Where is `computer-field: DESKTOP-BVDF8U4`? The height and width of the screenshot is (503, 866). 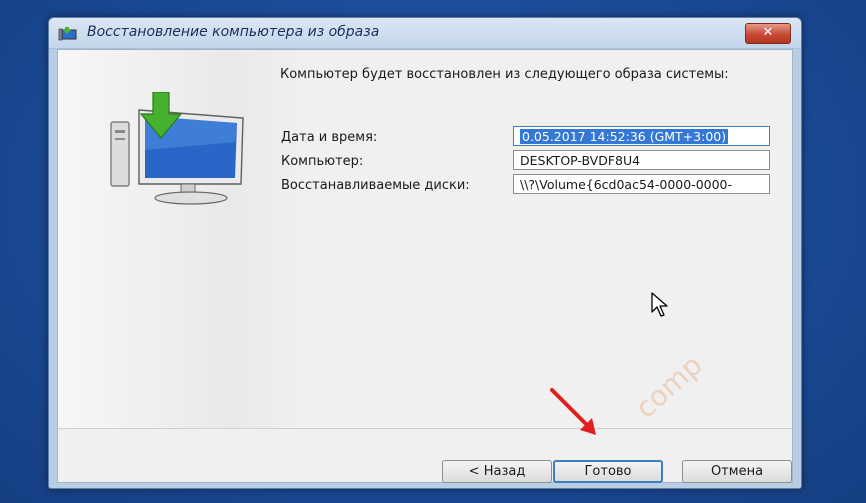 computer-field: DESKTOP-BVDF8U4 is located at coordinates (641, 160).